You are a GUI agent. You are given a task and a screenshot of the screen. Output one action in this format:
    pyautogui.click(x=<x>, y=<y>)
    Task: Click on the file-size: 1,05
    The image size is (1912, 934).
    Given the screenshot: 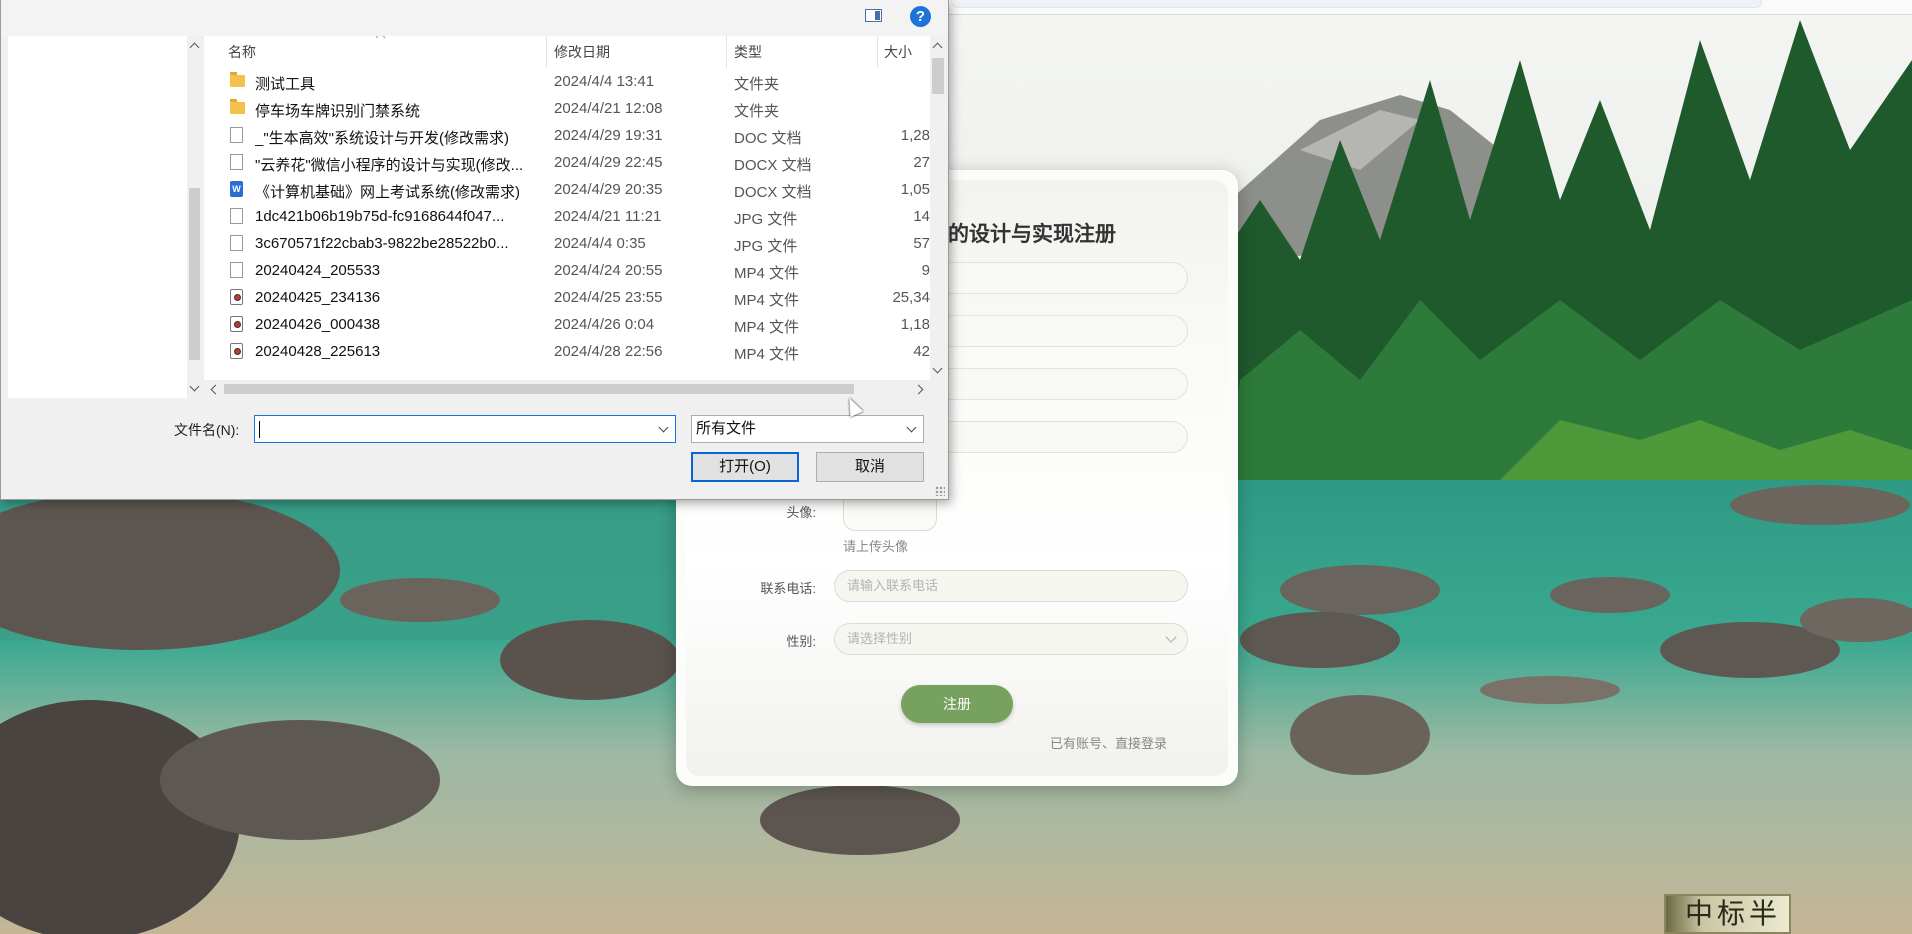 What is the action you would take?
    pyautogui.click(x=915, y=189)
    